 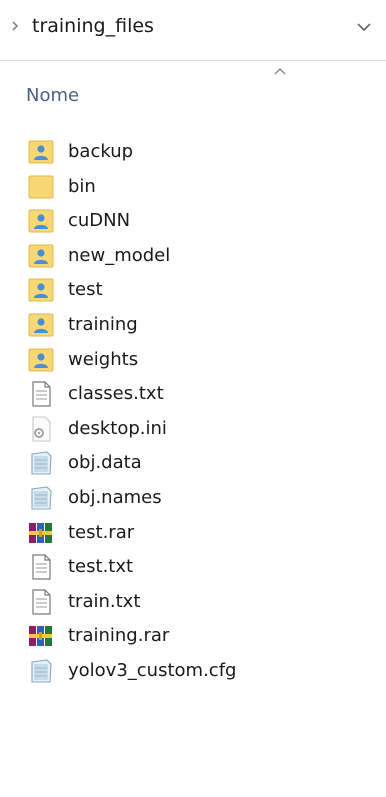 What do you see at coordinates (115, 498) in the screenshot?
I see `file-name: obj.names` at bounding box center [115, 498].